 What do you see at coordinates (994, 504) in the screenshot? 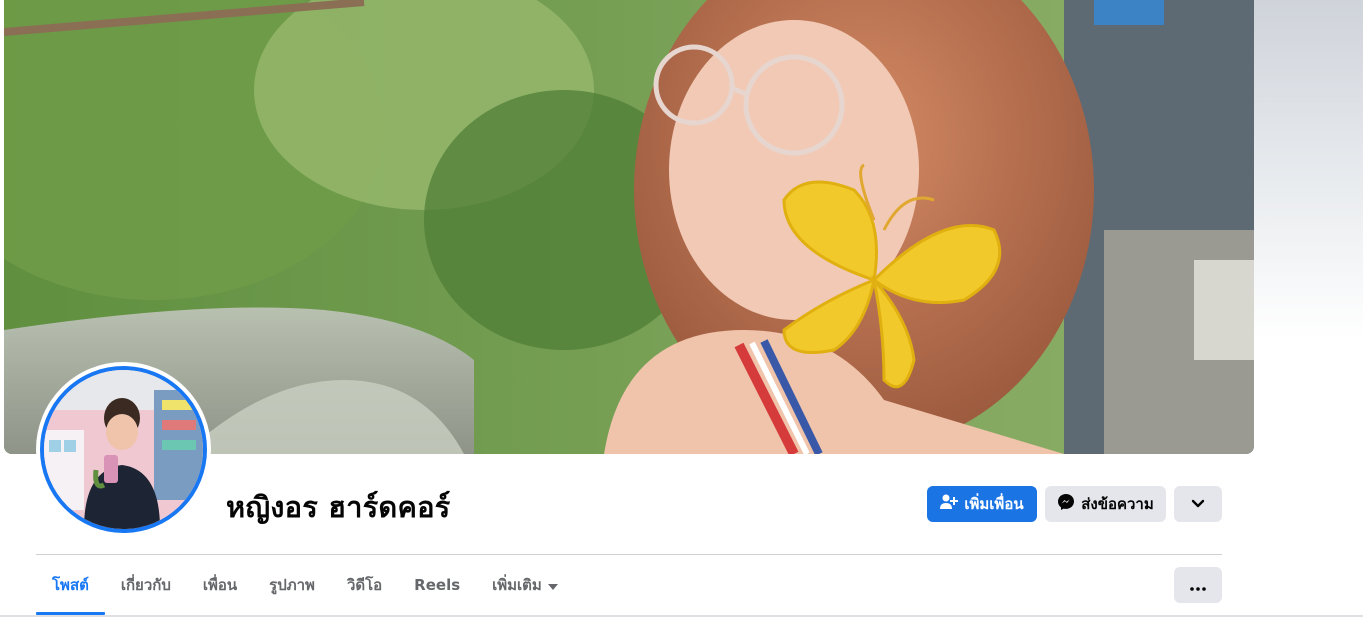
I see `add-friend-label: เพิ่มเพื่อน` at bounding box center [994, 504].